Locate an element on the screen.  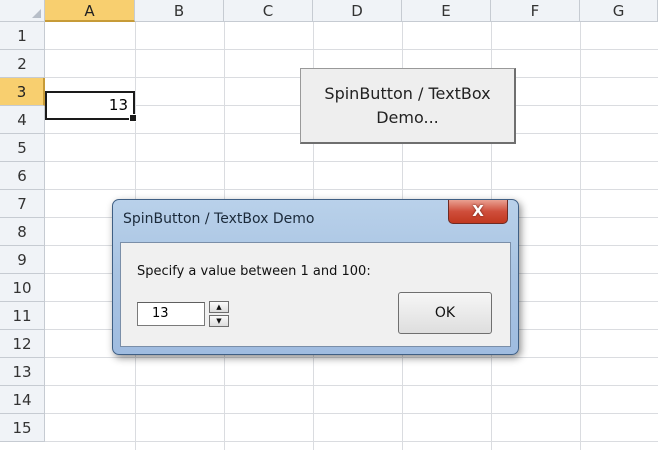
ok-button: OK is located at coordinates (445, 313).